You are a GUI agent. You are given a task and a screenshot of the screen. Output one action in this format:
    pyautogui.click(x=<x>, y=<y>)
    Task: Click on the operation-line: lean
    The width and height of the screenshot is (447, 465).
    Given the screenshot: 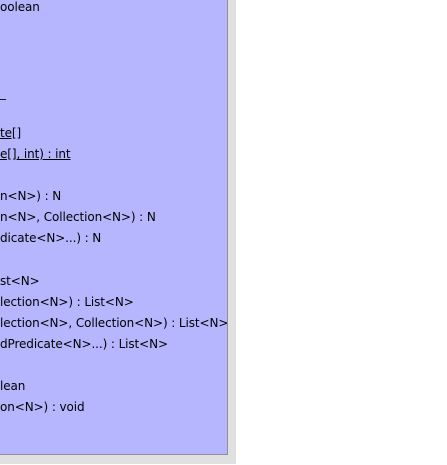 What is the action you would take?
    pyautogui.click(x=13, y=386)
    